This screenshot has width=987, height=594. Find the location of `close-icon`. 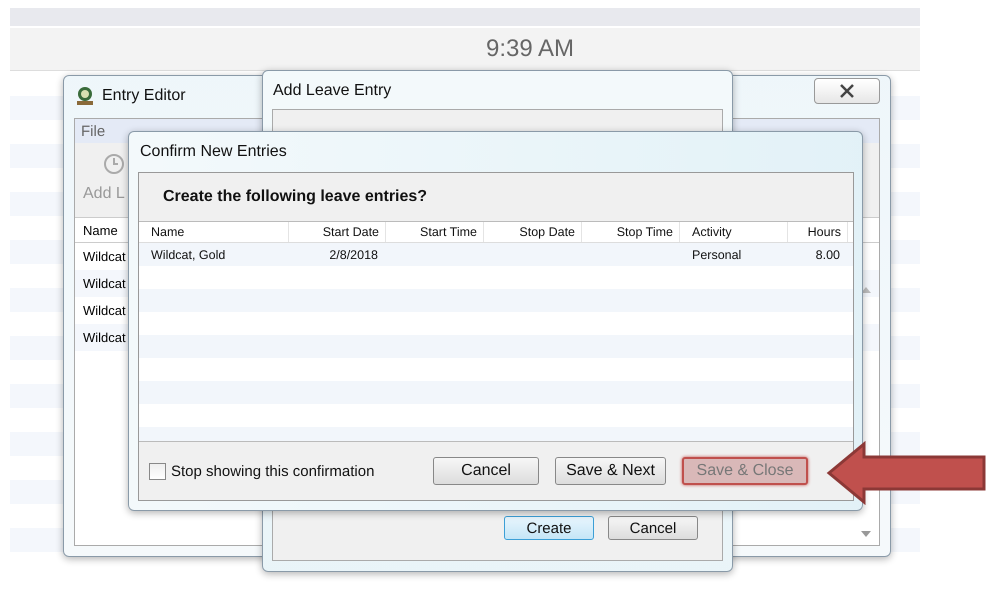

close-icon is located at coordinates (847, 91).